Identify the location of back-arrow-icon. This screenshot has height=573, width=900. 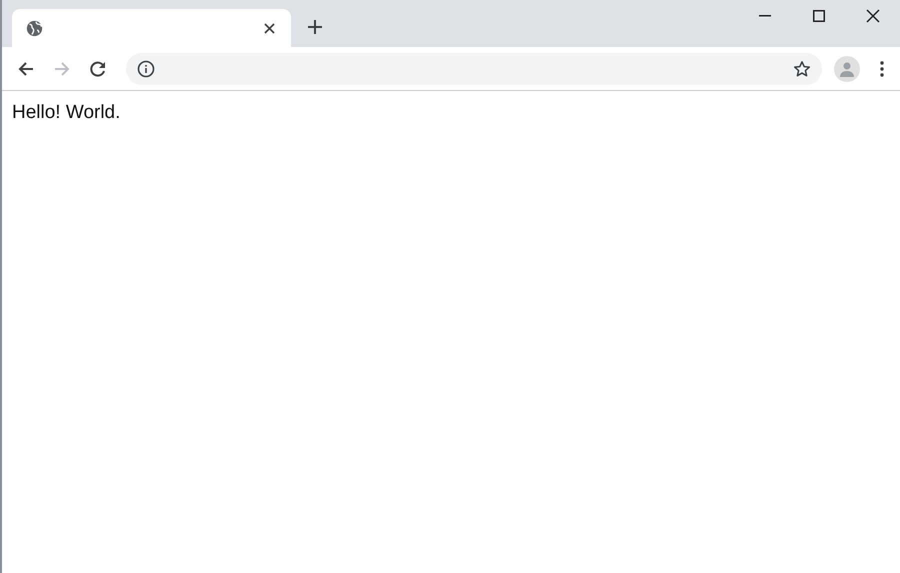
(26, 68).